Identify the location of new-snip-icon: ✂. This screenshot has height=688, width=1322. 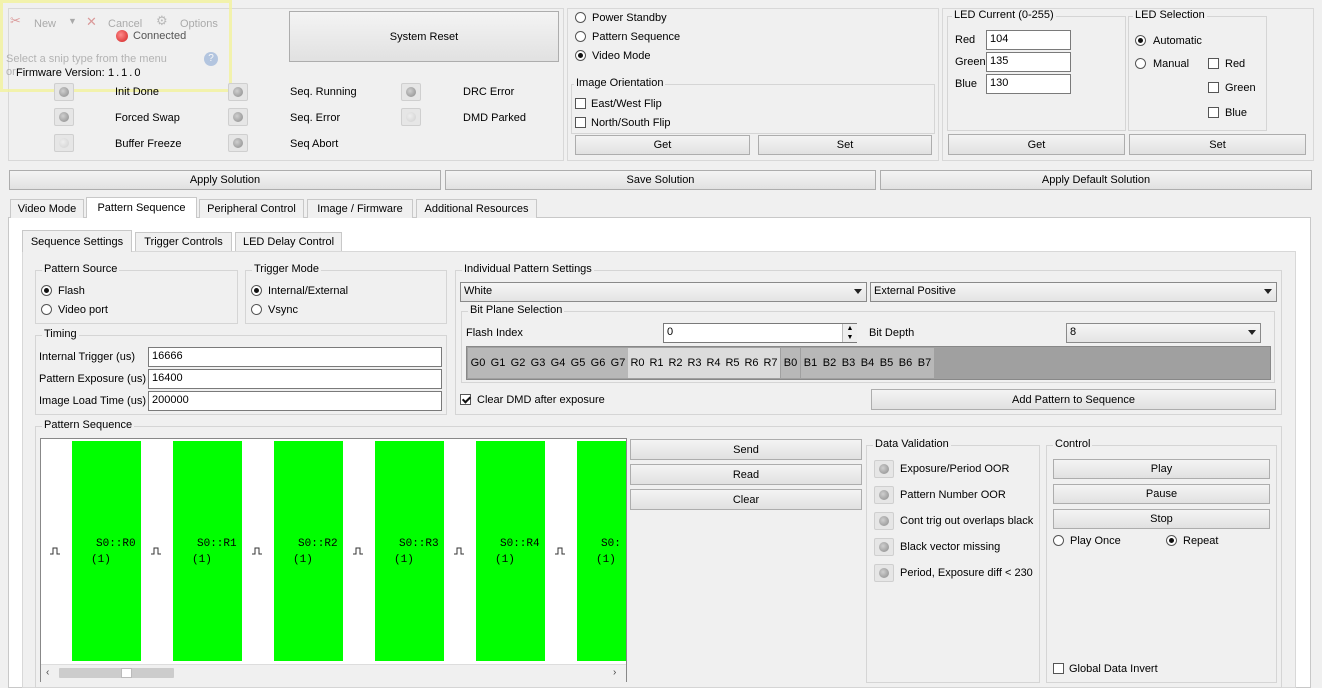
(15, 21).